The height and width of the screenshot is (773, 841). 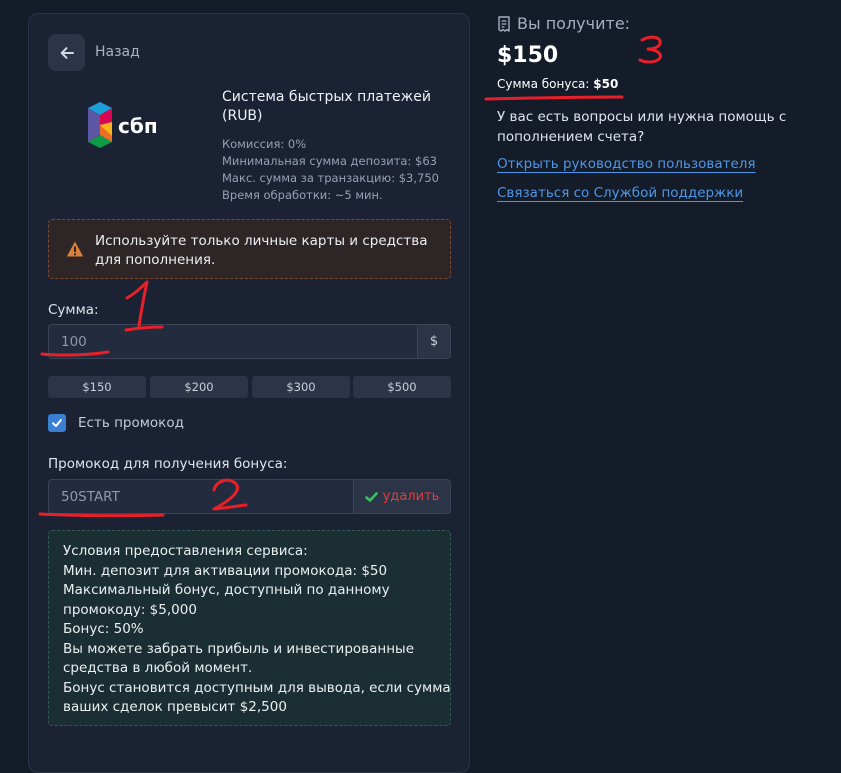 What do you see at coordinates (103, 629) in the screenshot?
I see `terms-line: Бонус: 50%` at bounding box center [103, 629].